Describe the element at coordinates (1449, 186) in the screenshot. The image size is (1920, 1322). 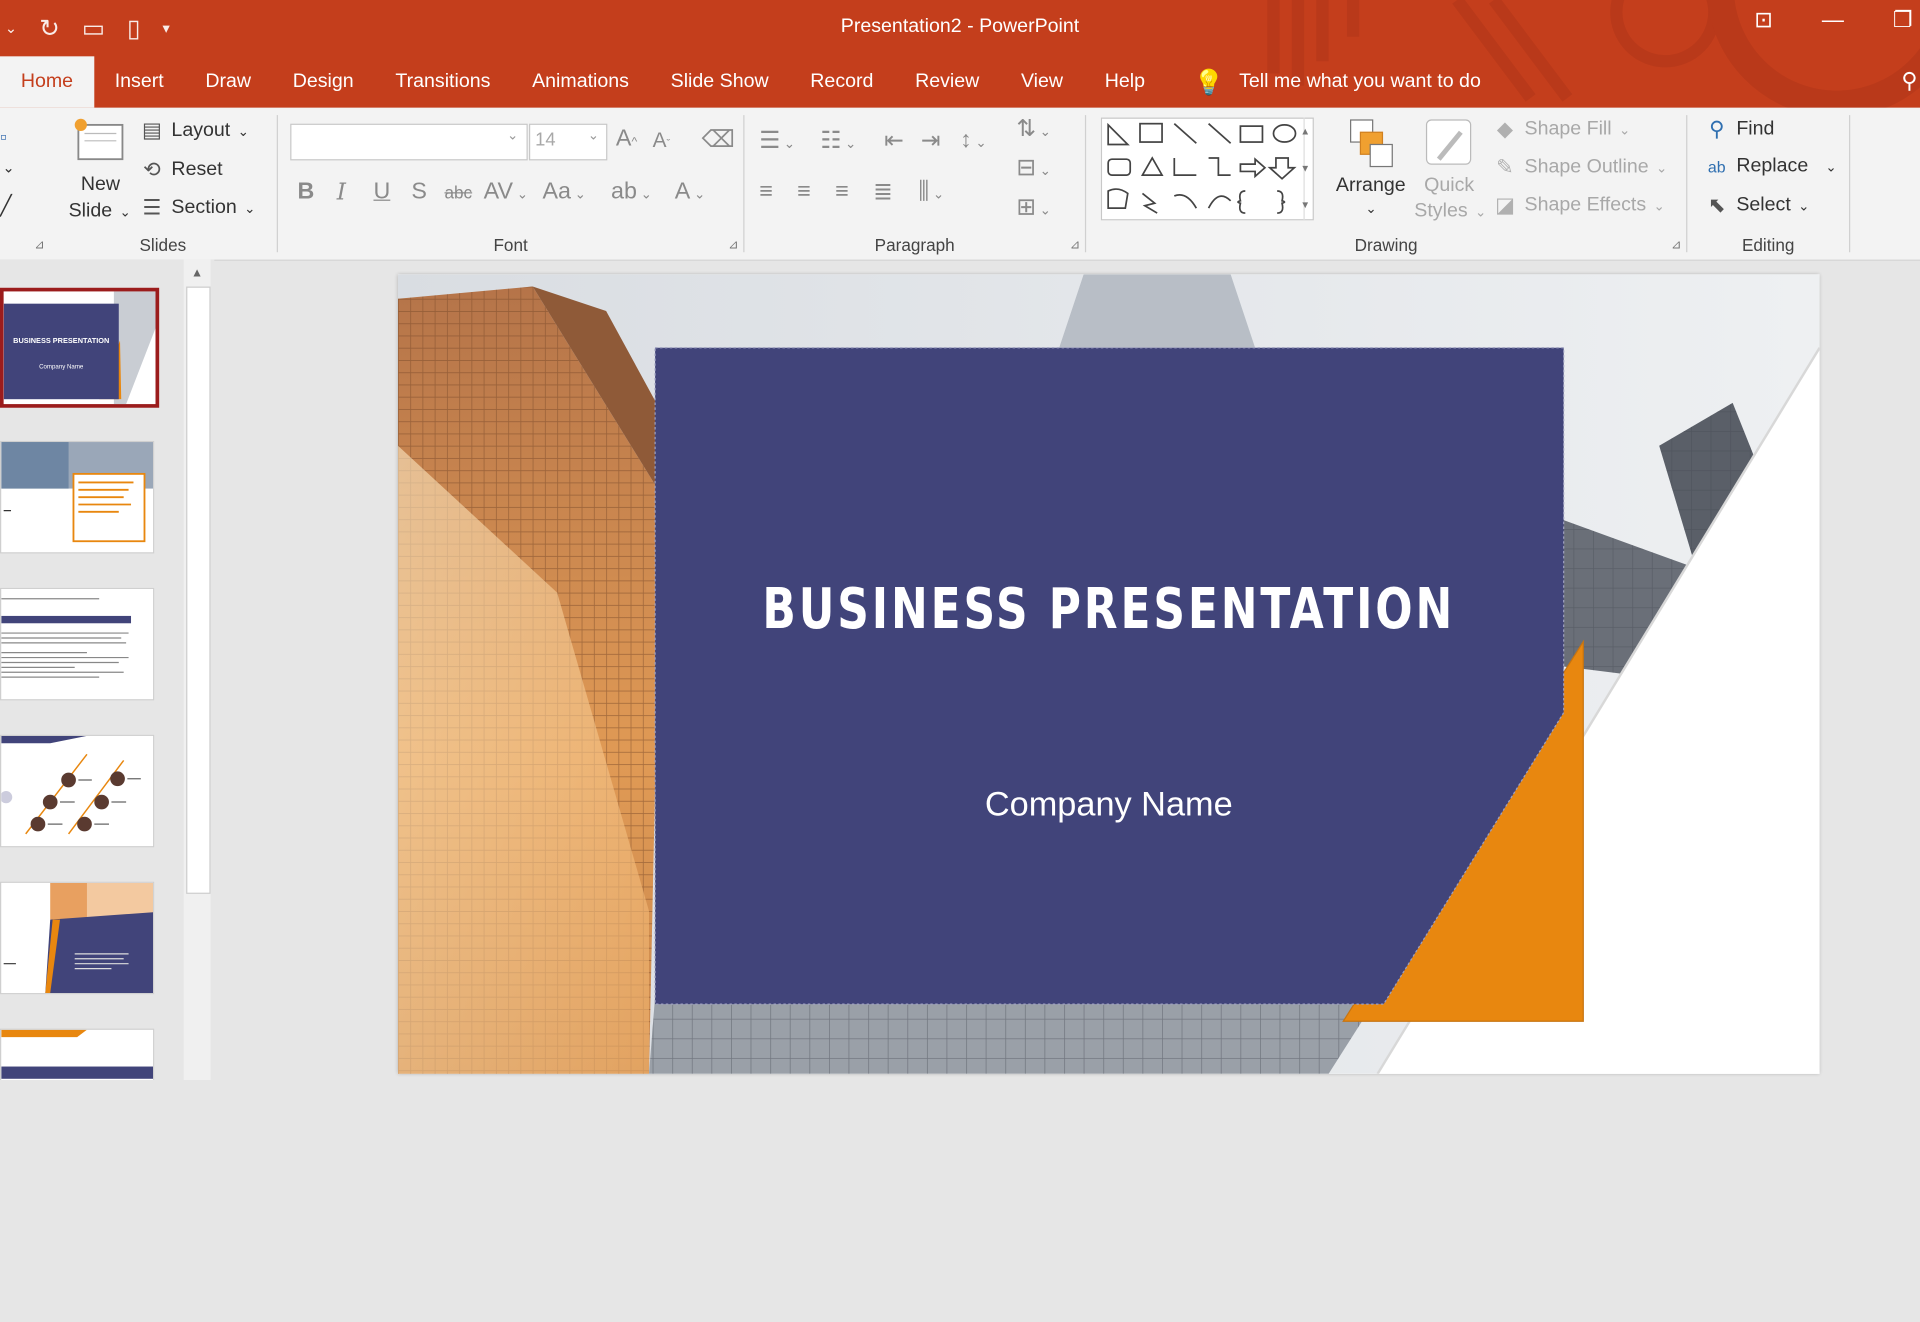
I see `quick-styles-label-1: Quick` at that location.